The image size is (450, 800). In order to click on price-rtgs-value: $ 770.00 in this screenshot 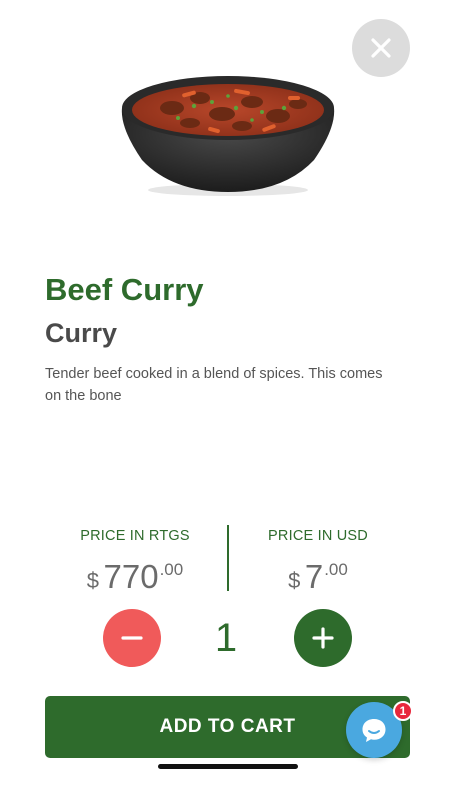, I will do `click(135, 577)`.